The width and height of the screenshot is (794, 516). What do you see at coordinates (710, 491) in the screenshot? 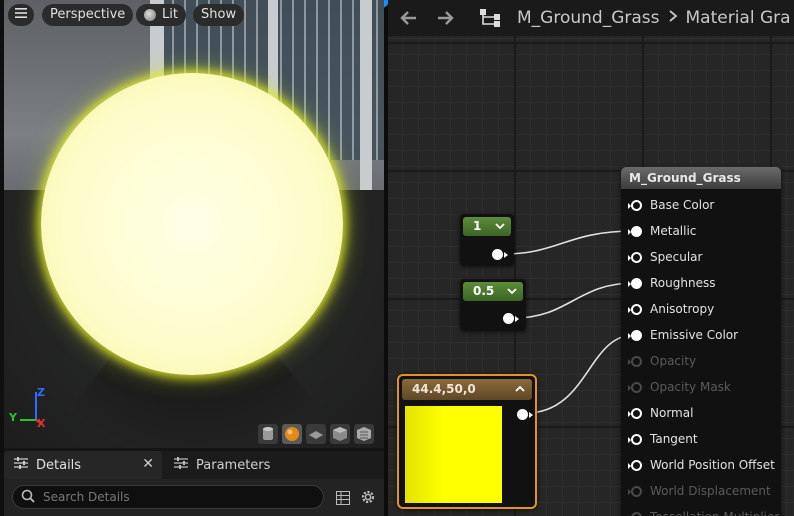
I see `input-pin-label: World Displacement` at bounding box center [710, 491].